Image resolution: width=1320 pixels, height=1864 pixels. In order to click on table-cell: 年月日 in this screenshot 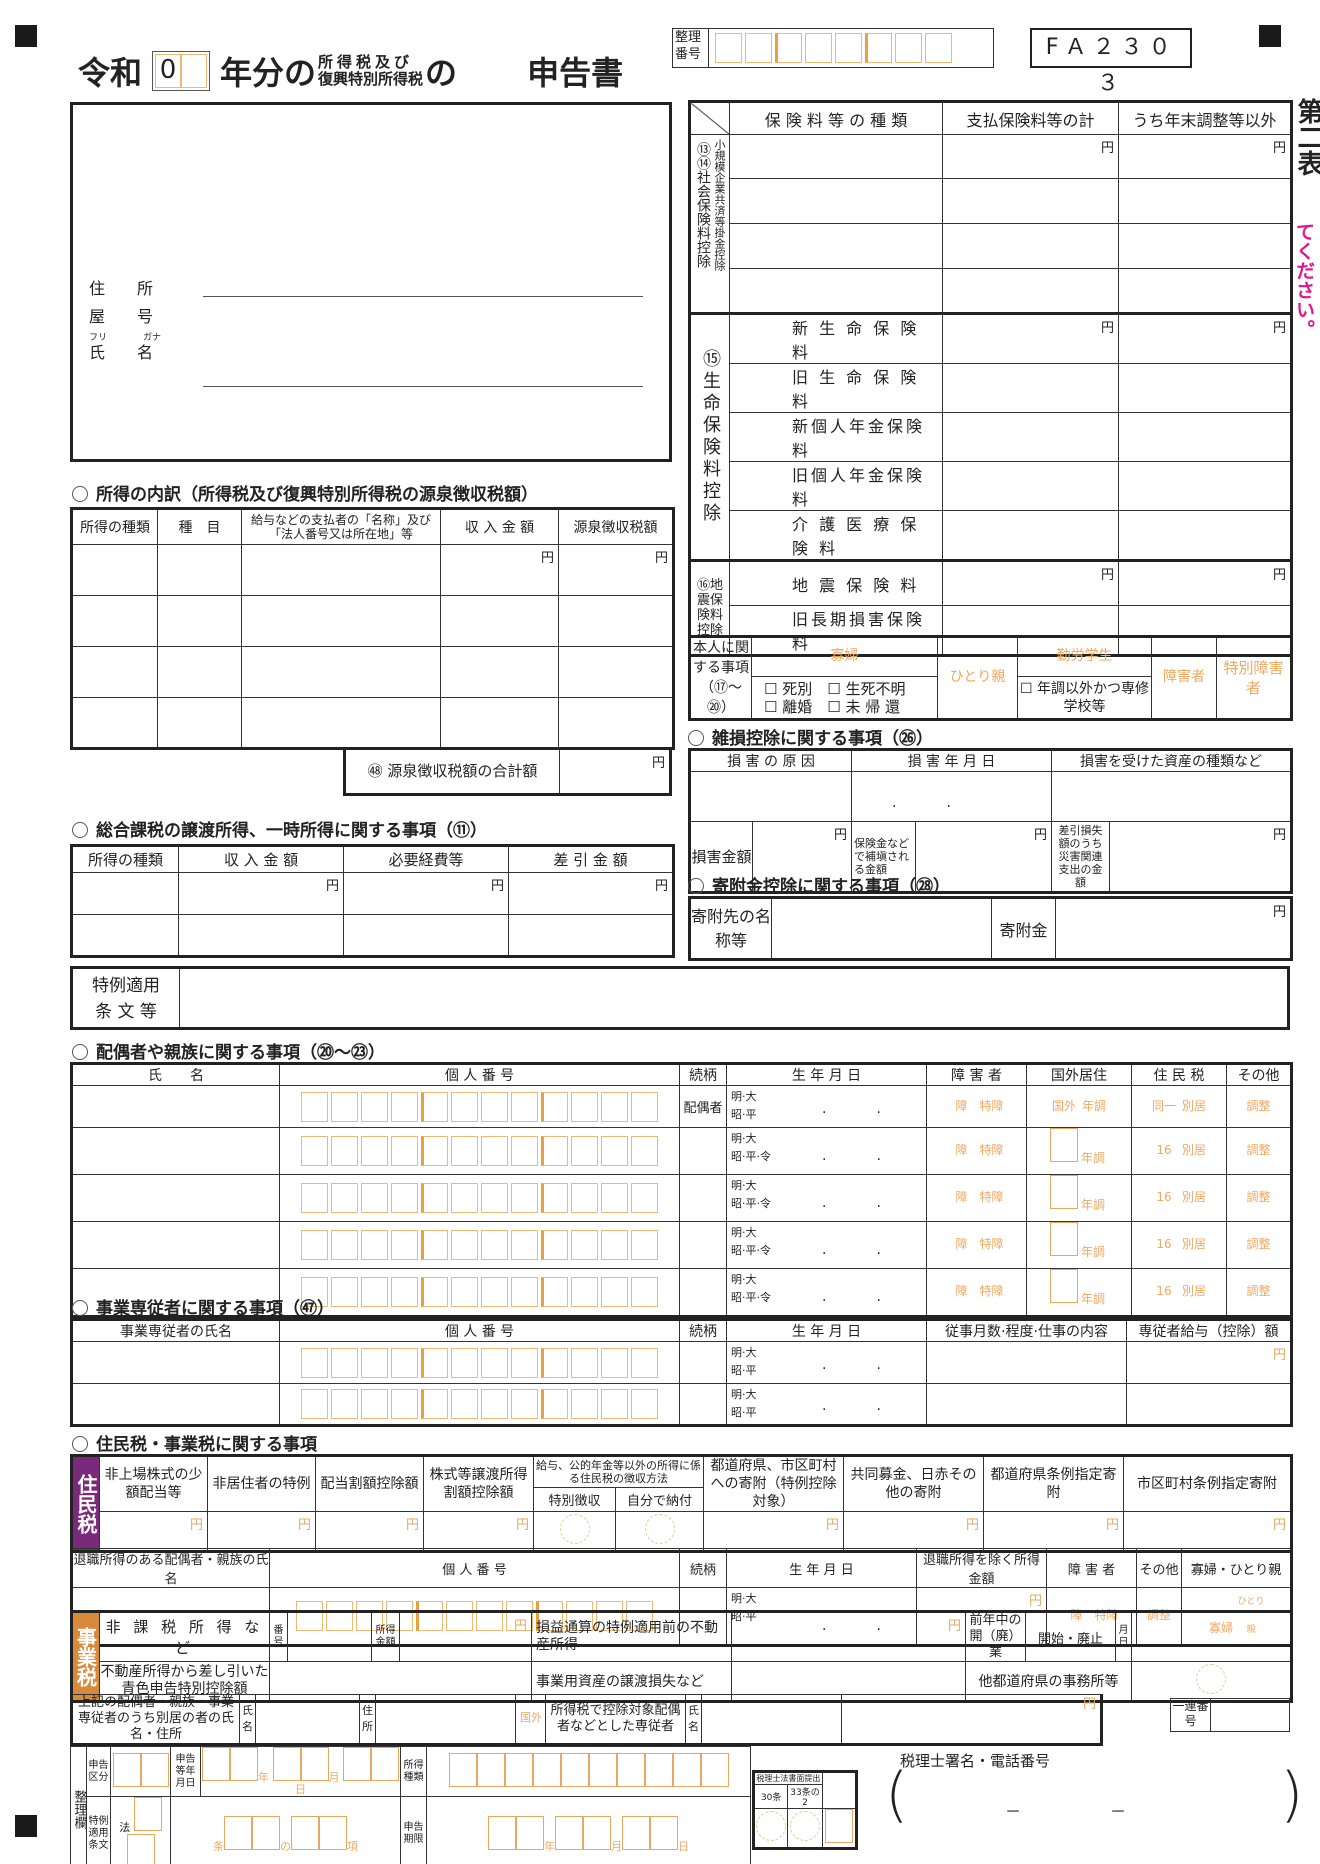, I will do `click(588, 1830)`.